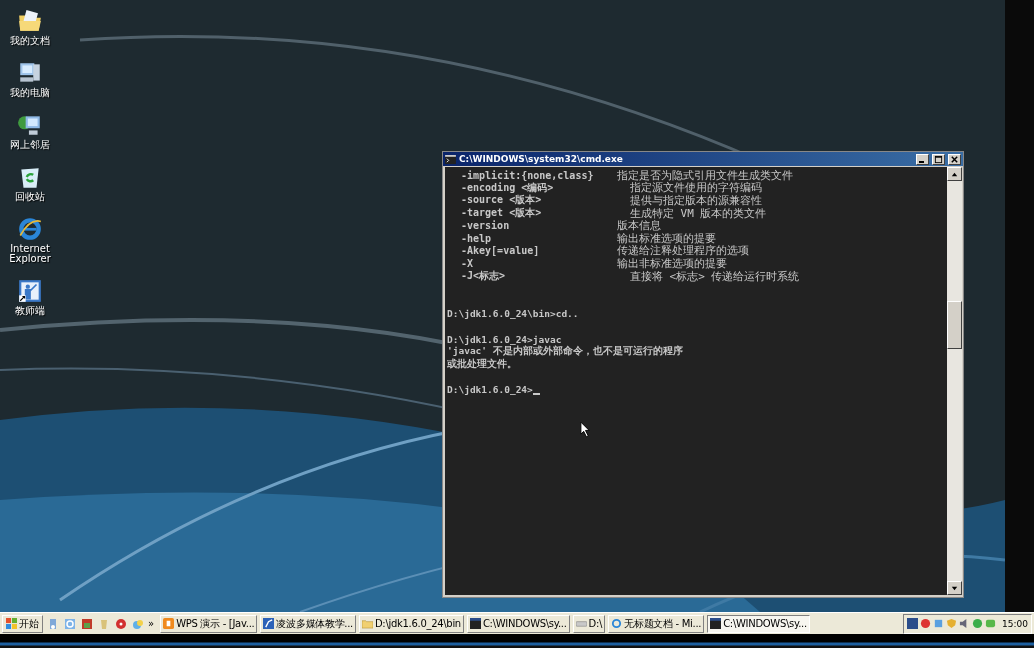  What do you see at coordinates (87, 623) in the screenshot?
I see `calculator-icon` at bounding box center [87, 623].